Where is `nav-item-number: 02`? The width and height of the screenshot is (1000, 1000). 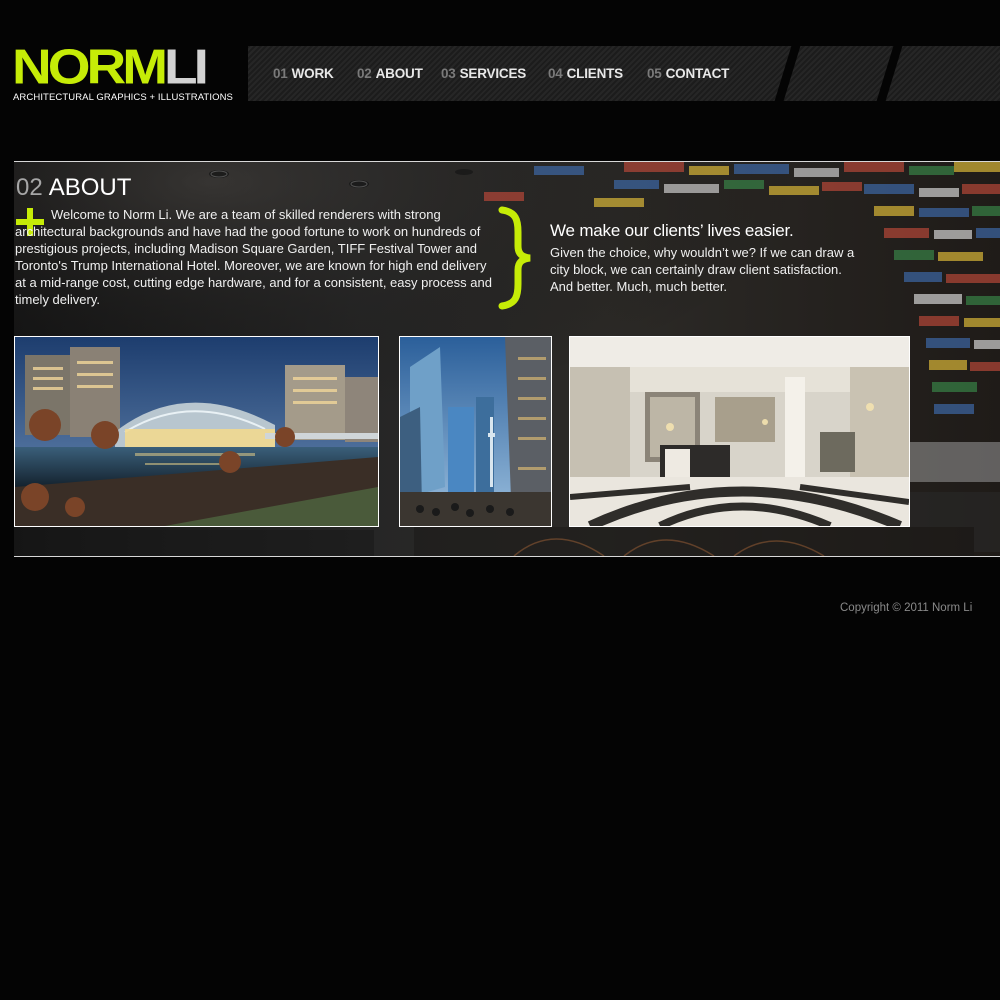 nav-item-number: 02 is located at coordinates (364, 73).